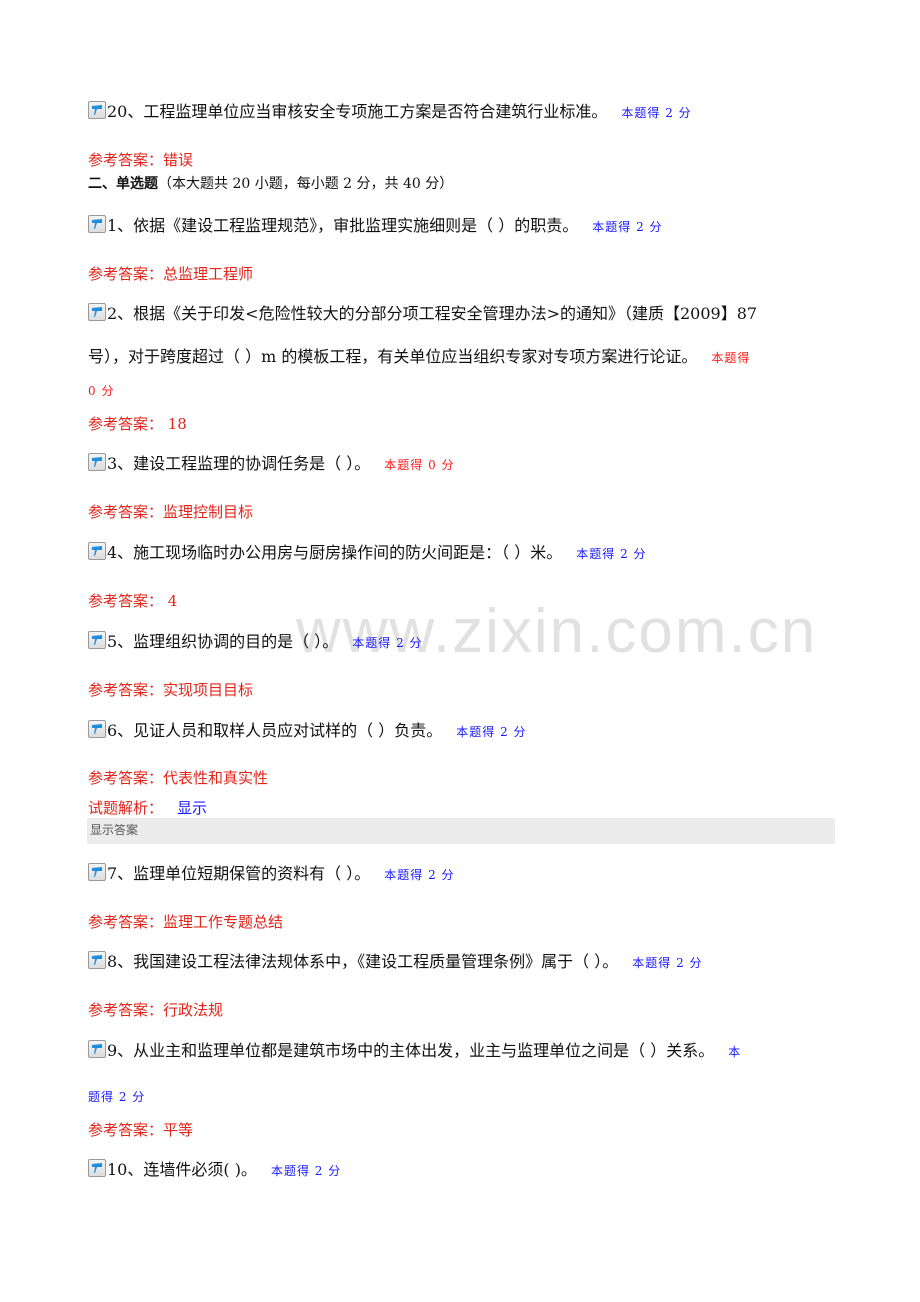 The image size is (920, 1302). I want to click on reference-answer: 参考答案：实现项目目标, so click(171, 690).